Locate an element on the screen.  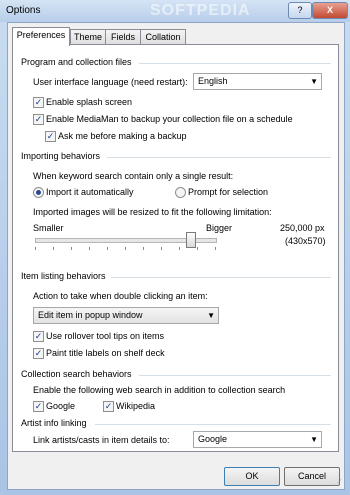
tab-preferences: Preferences is located at coordinates (41, 36).